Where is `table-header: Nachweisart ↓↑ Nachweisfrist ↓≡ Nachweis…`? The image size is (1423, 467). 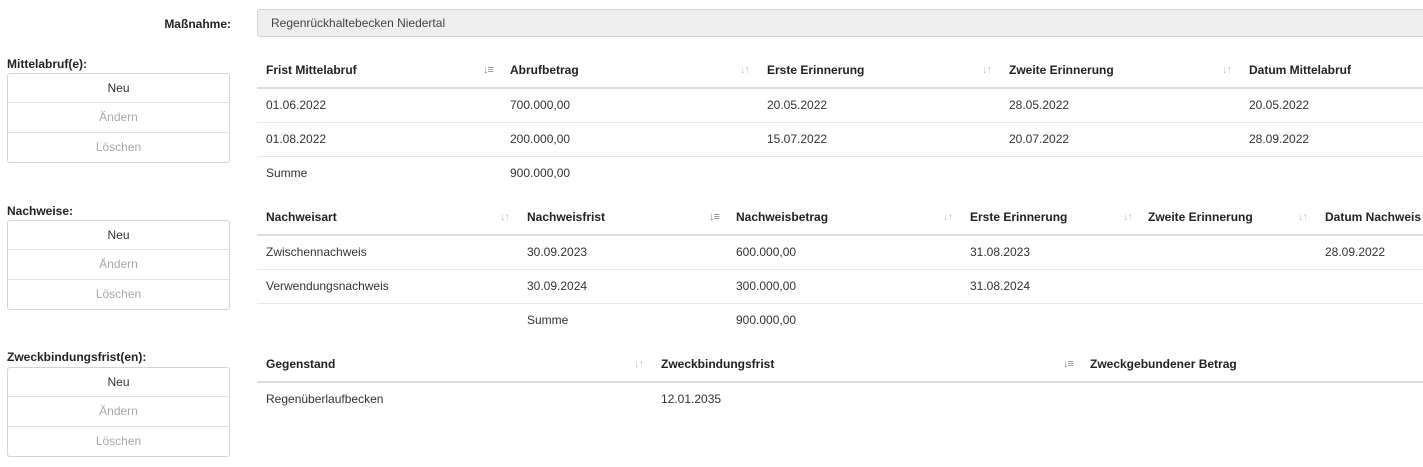
table-header: Nachweisart ↓↑ Nachweisfrist ↓≡ Nachweis… is located at coordinates (840, 218).